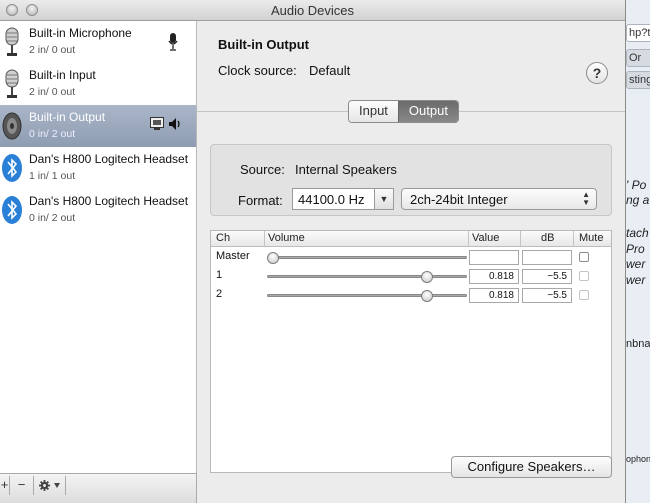 The height and width of the screenshot is (503, 650). I want to click on background-text-line: Pro, so click(635, 249).